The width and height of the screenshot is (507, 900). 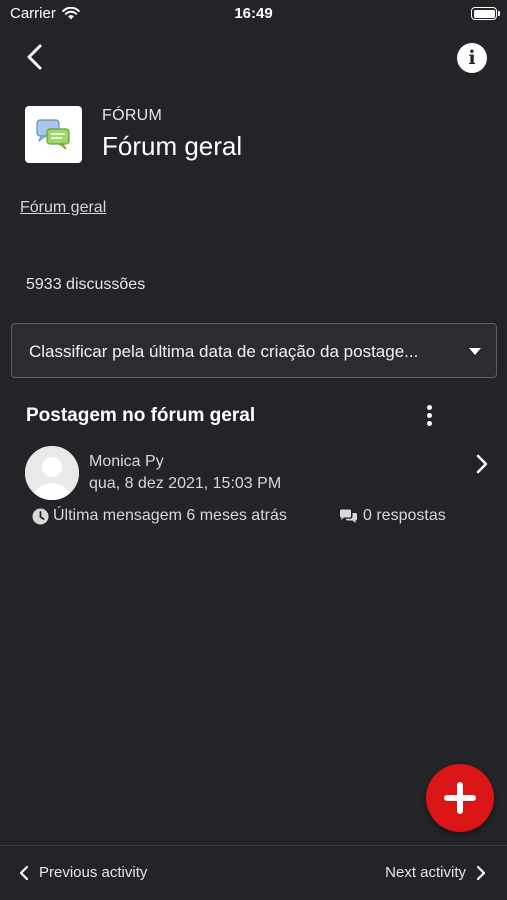 I want to click on add-discussion-button, so click(x=460, y=798).